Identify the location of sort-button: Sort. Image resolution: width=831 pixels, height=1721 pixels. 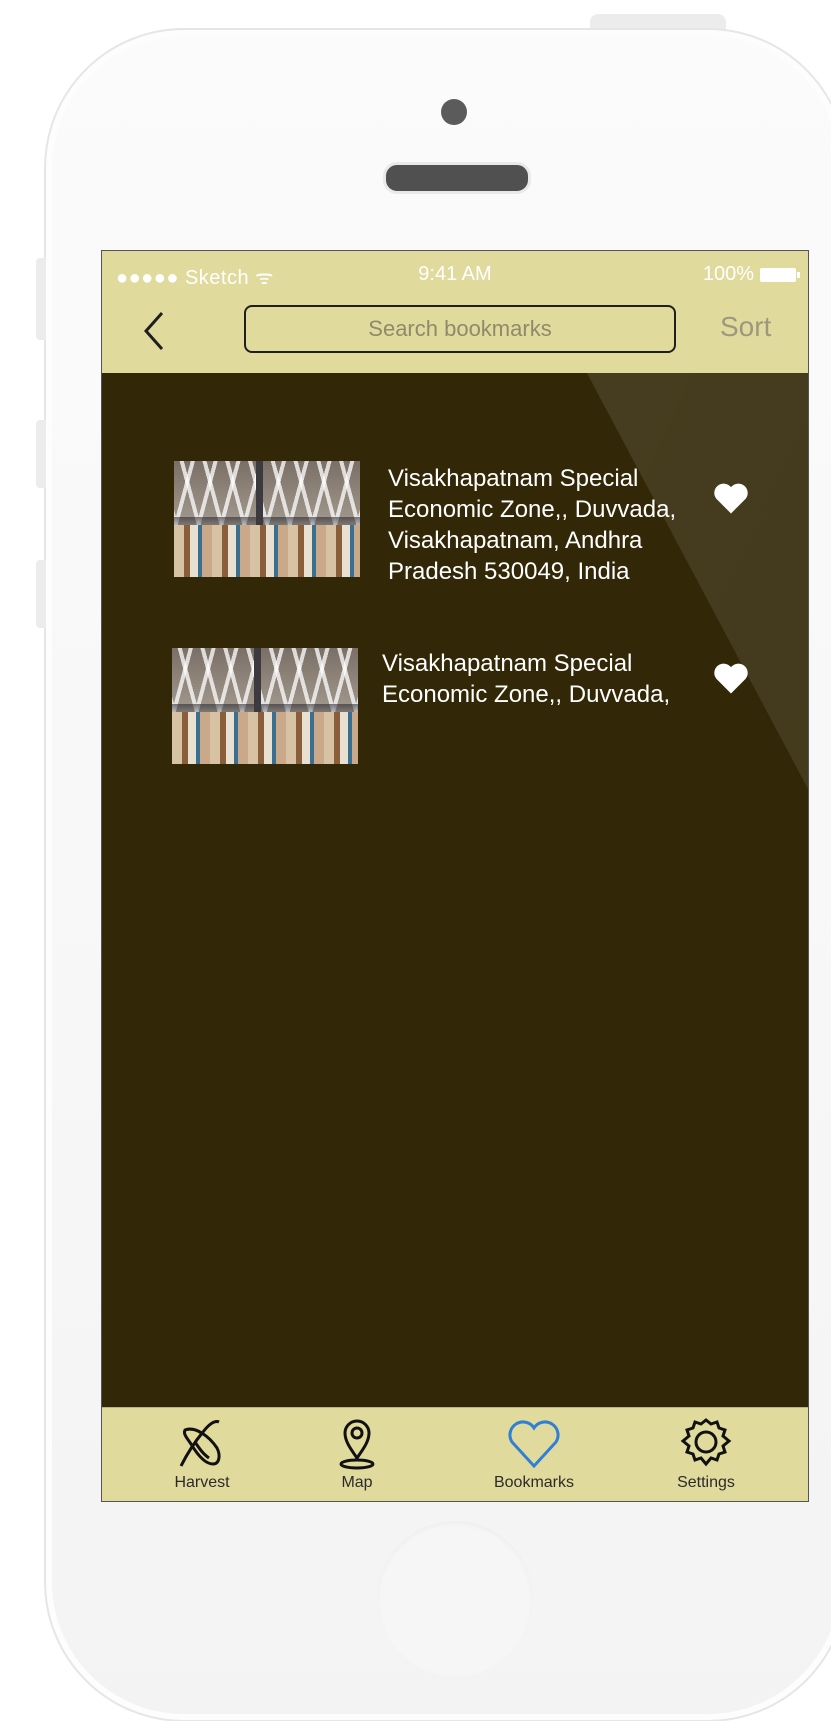
(745, 327).